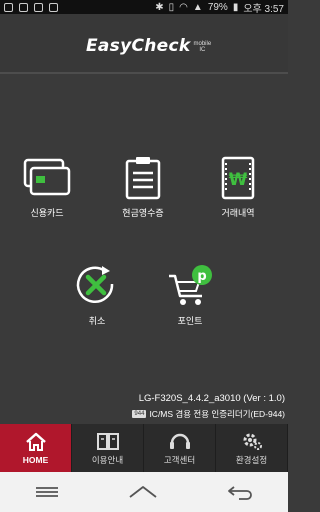 The height and width of the screenshot is (512, 320). I want to click on tab-home: HOME, so click(36, 448).